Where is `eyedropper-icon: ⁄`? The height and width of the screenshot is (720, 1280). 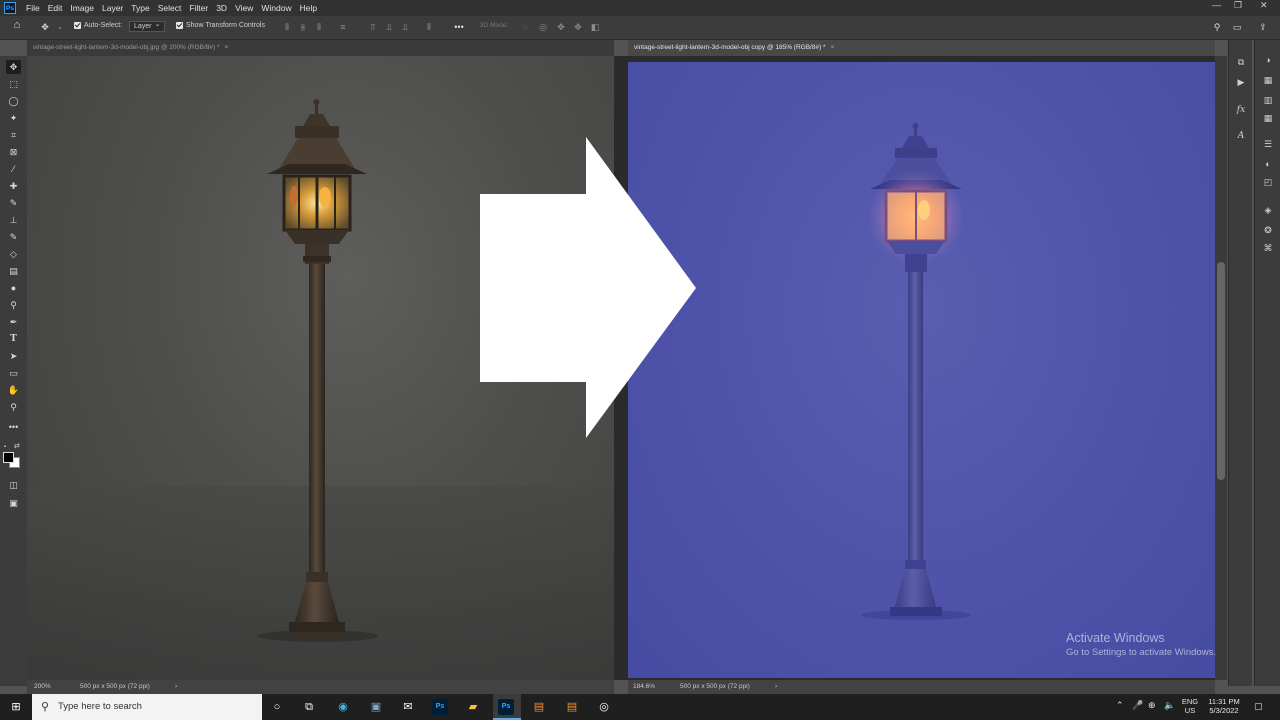
eyedropper-icon: ⁄ is located at coordinates (13, 169).